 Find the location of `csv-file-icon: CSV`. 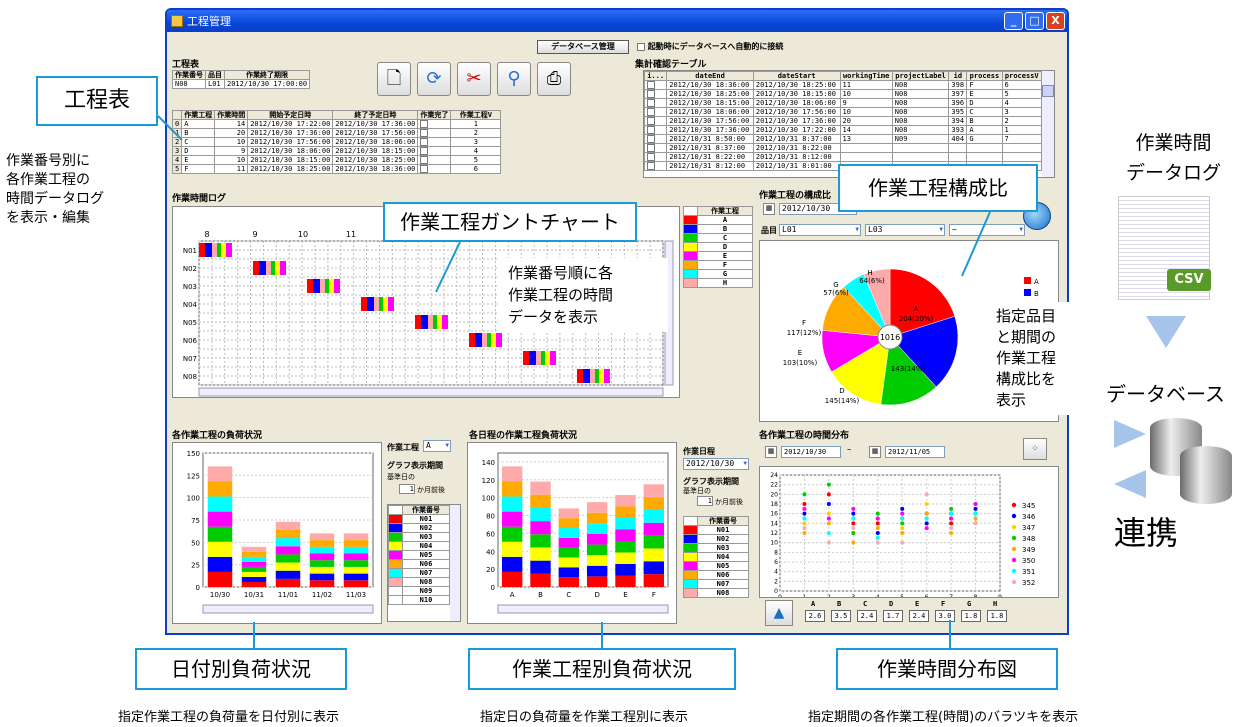

csv-file-icon: CSV is located at coordinates (1164, 248).